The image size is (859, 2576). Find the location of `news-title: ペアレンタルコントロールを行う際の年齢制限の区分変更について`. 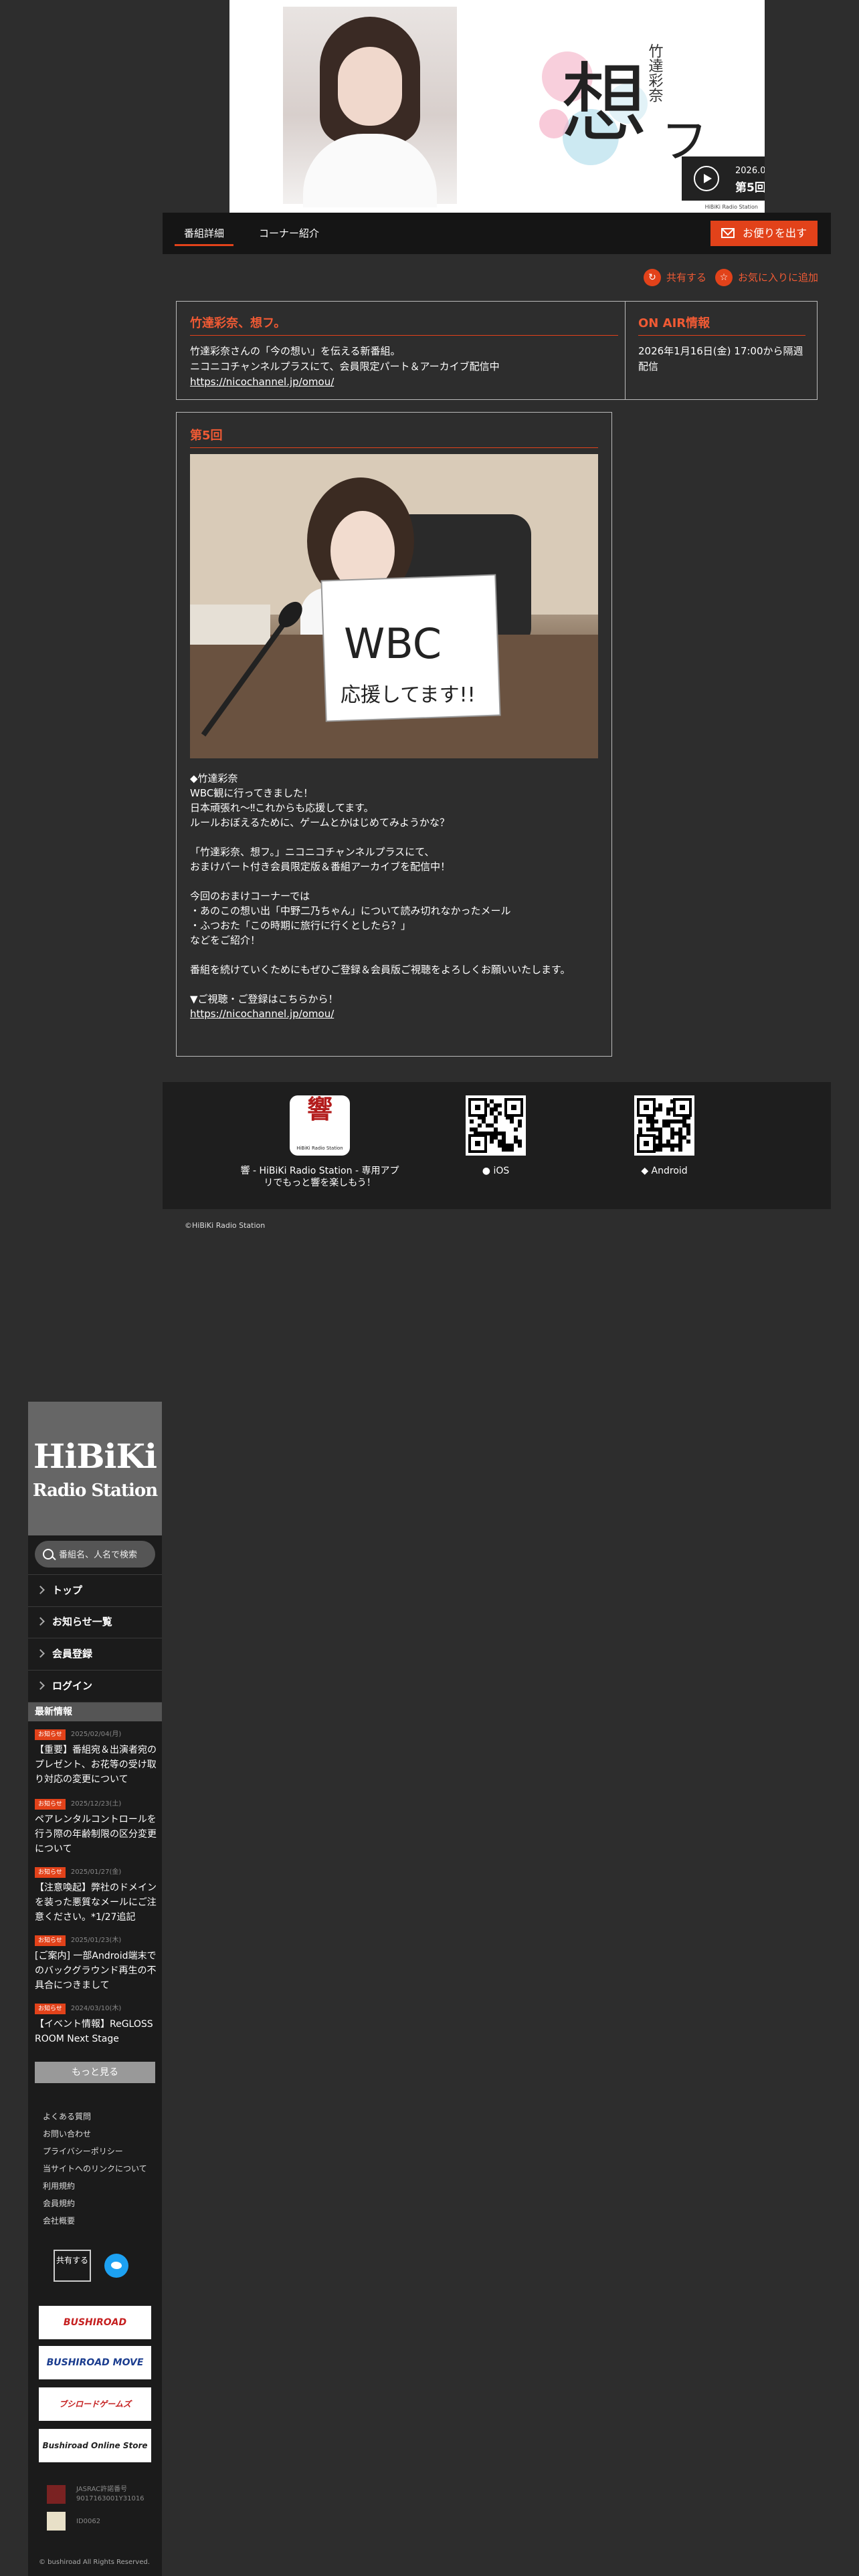

news-title: ペアレンタルコントロールを行う際の年齢制限の区分変更について is located at coordinates (96, 1834).